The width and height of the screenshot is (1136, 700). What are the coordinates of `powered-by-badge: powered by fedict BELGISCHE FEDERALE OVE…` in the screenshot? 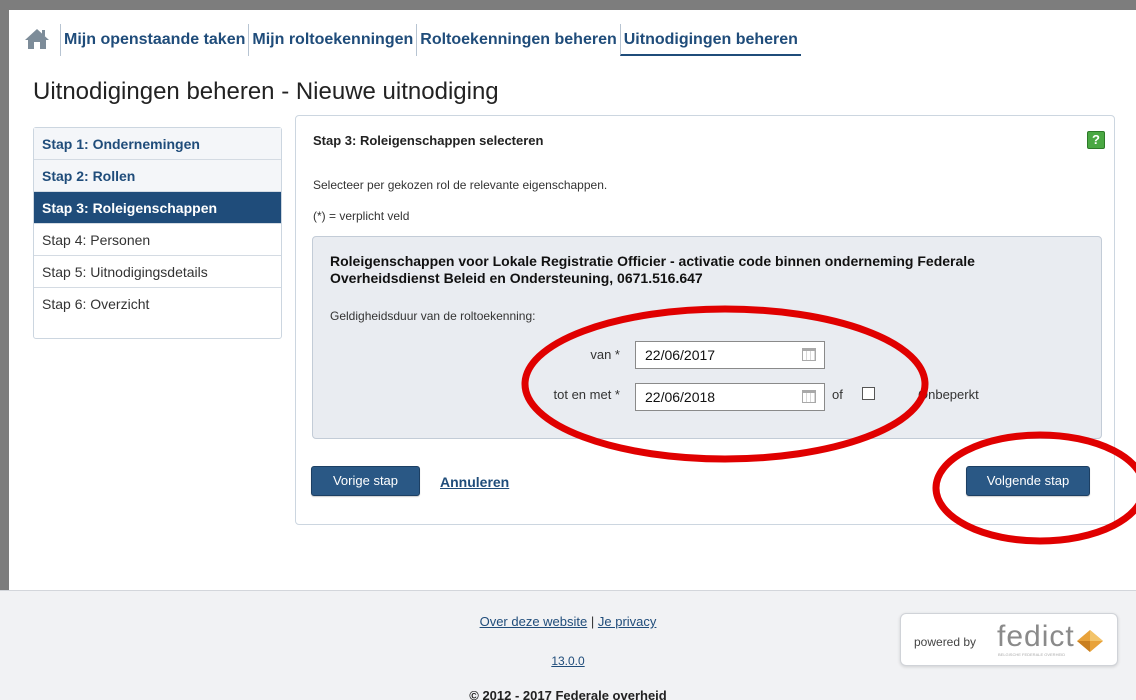 It's located at (1009, 639).